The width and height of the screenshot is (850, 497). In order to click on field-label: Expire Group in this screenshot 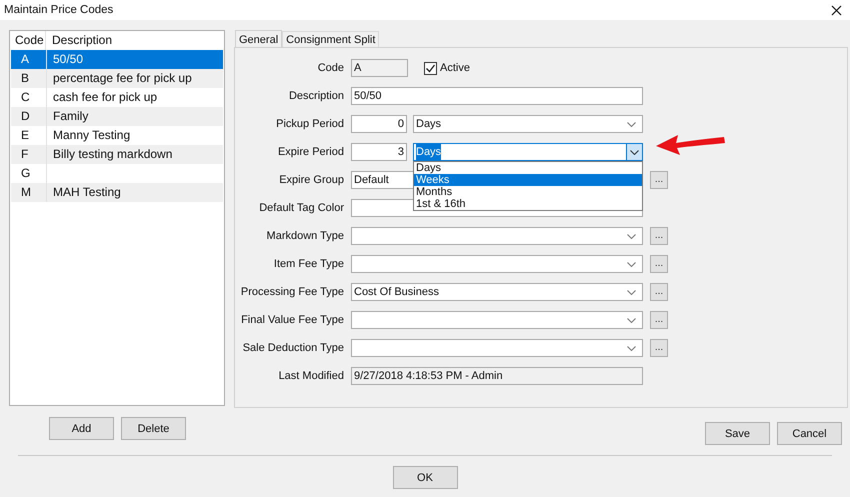, I will do `click(311, 180)`.